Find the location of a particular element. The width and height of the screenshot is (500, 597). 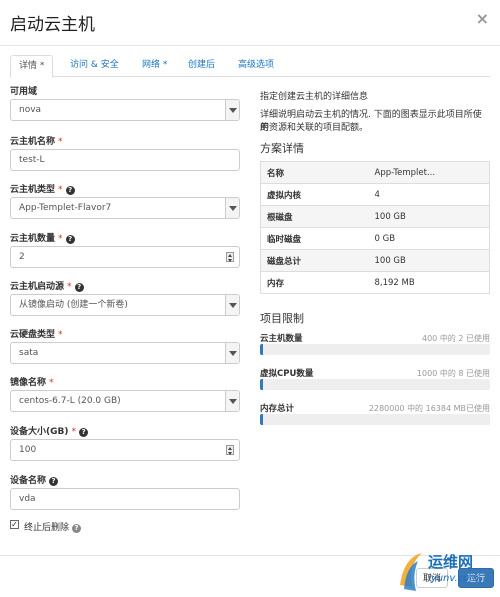

image-name-value: centos-6.7-L (20.0 GB) is located at coordinates (70, 401).